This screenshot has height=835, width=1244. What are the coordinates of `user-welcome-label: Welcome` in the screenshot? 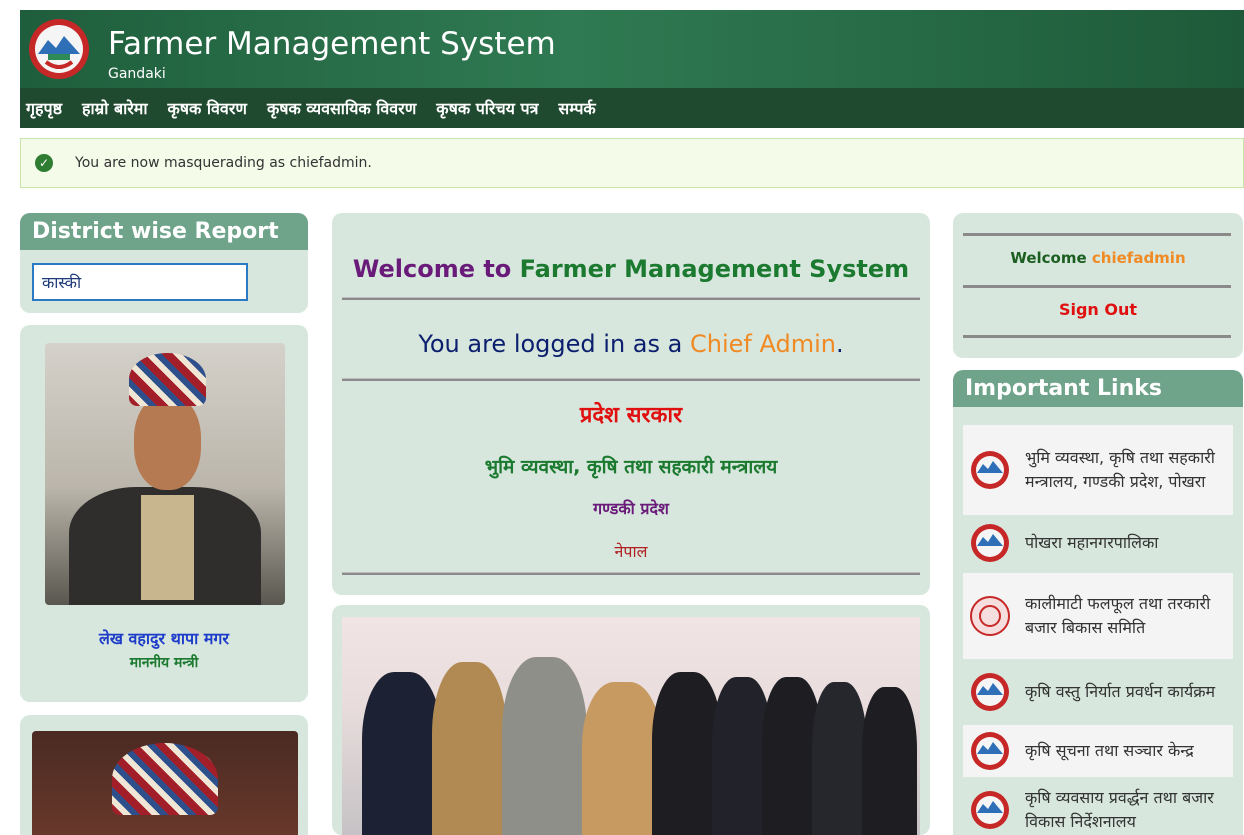 It's located at (1048, 258).